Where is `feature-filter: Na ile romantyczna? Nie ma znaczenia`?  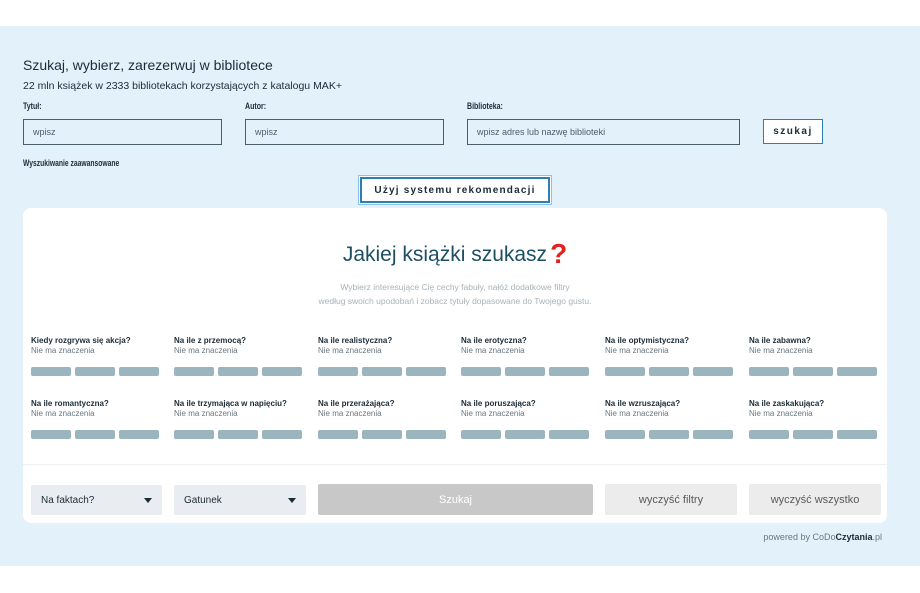 feature-filter: Na ile romantyczna? Nie ma znaczenia is located at coordinates (97, 420).